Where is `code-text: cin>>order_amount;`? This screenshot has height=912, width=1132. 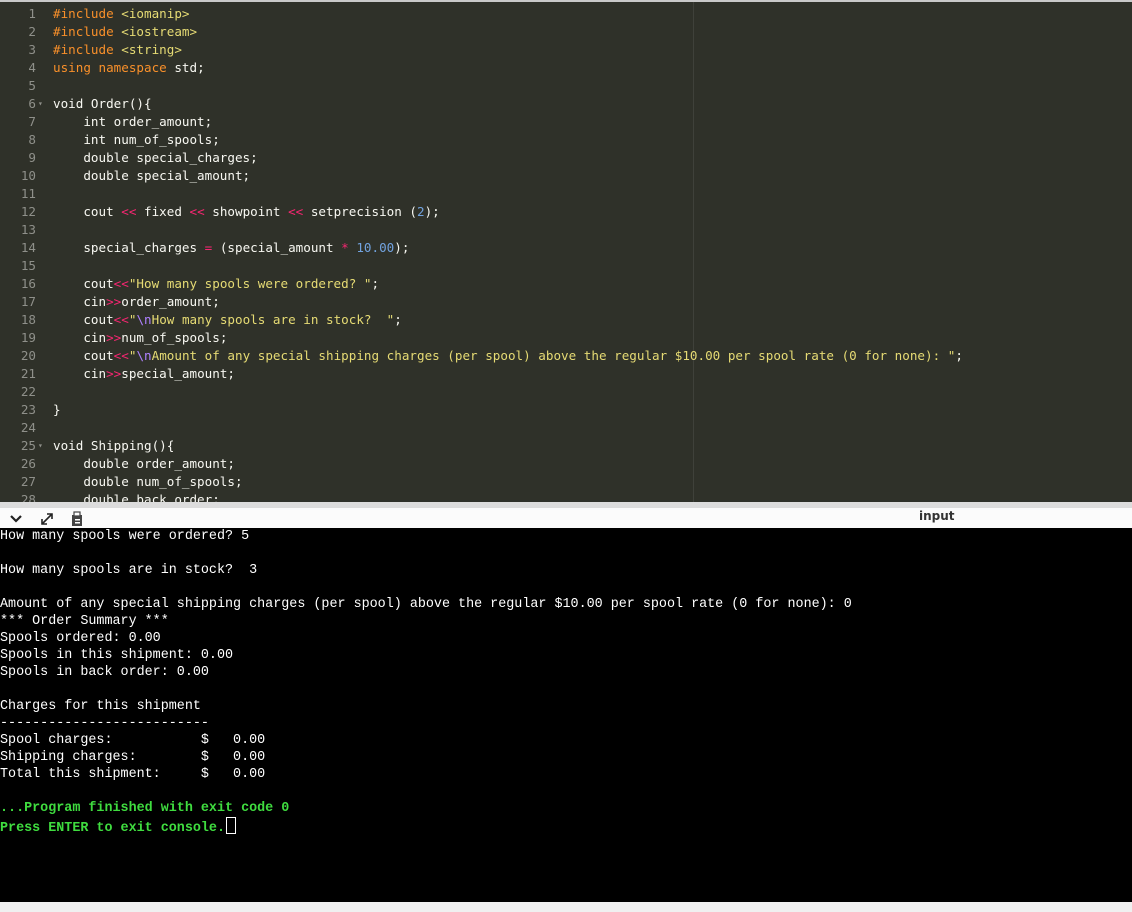 code-text: cin>>order_amount; is located at coordinates (136, 302).